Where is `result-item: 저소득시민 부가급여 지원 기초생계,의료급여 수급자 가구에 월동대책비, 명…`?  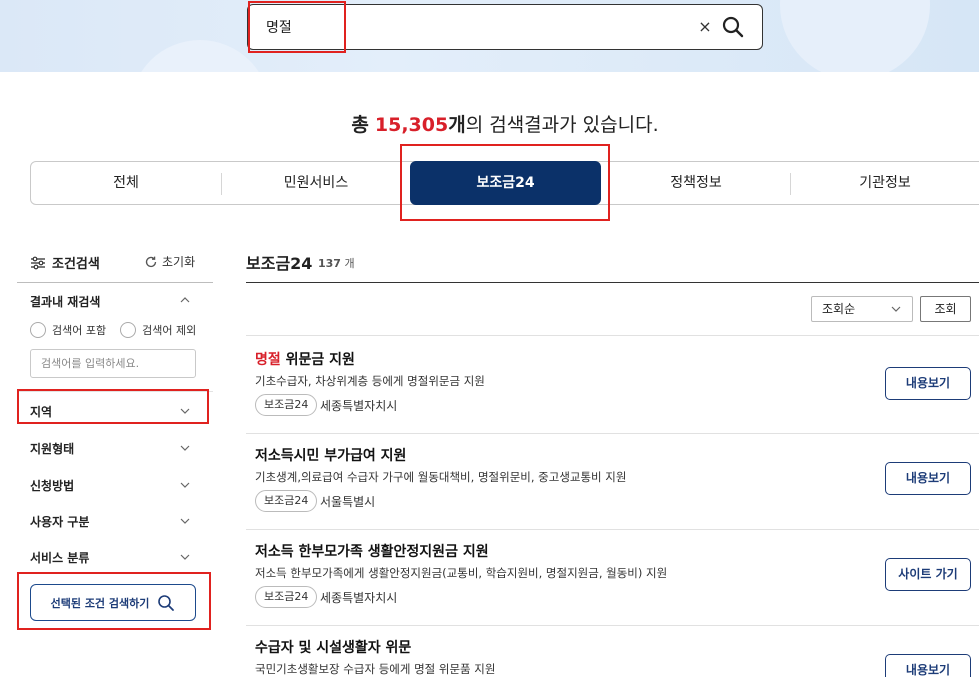
result-item: 저소득시민 부가급여 지원 기초생계,의료급여 수급자 가구에 월동대책비, 명… is located at coordinates (612, 488).